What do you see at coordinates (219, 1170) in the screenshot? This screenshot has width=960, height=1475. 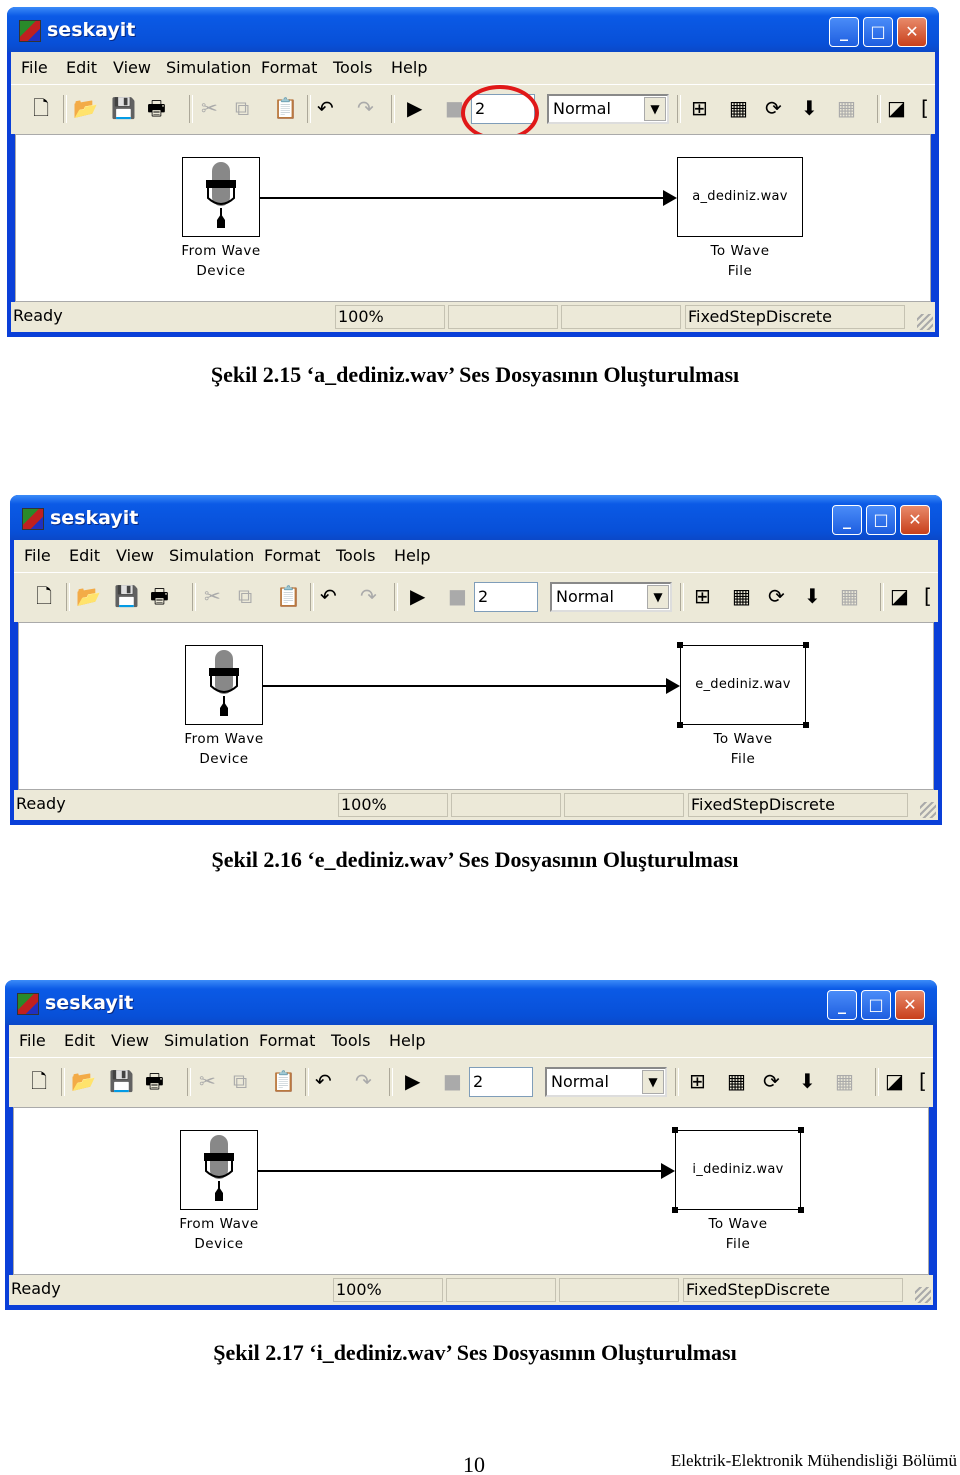 I see `from-wave-device-block` at bounding box center [219, 1170].